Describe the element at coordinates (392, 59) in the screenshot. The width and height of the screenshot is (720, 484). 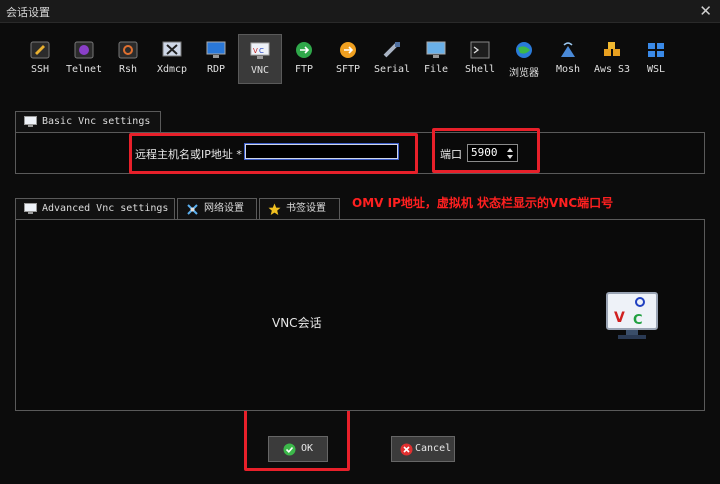
I see `protocol-serial: Serial` at that location.